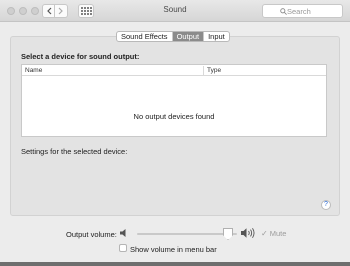 This screenshot has width=350, height=266. I want to click on tab-output: Output, so click(188, 36).